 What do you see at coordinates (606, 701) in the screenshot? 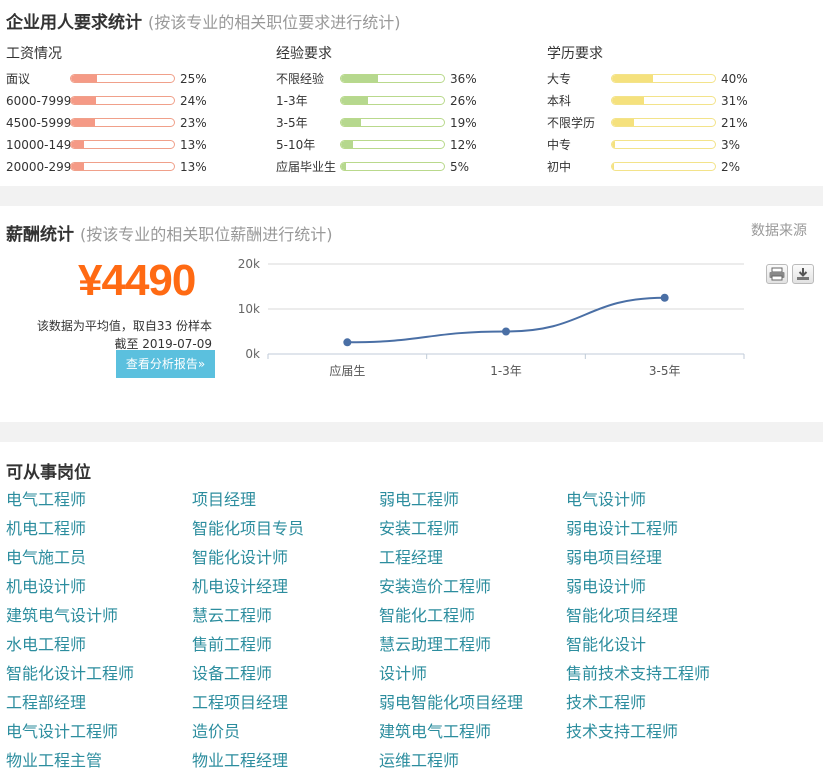
I see `position-link: 技术工程师` at bounding box center [606, 701].